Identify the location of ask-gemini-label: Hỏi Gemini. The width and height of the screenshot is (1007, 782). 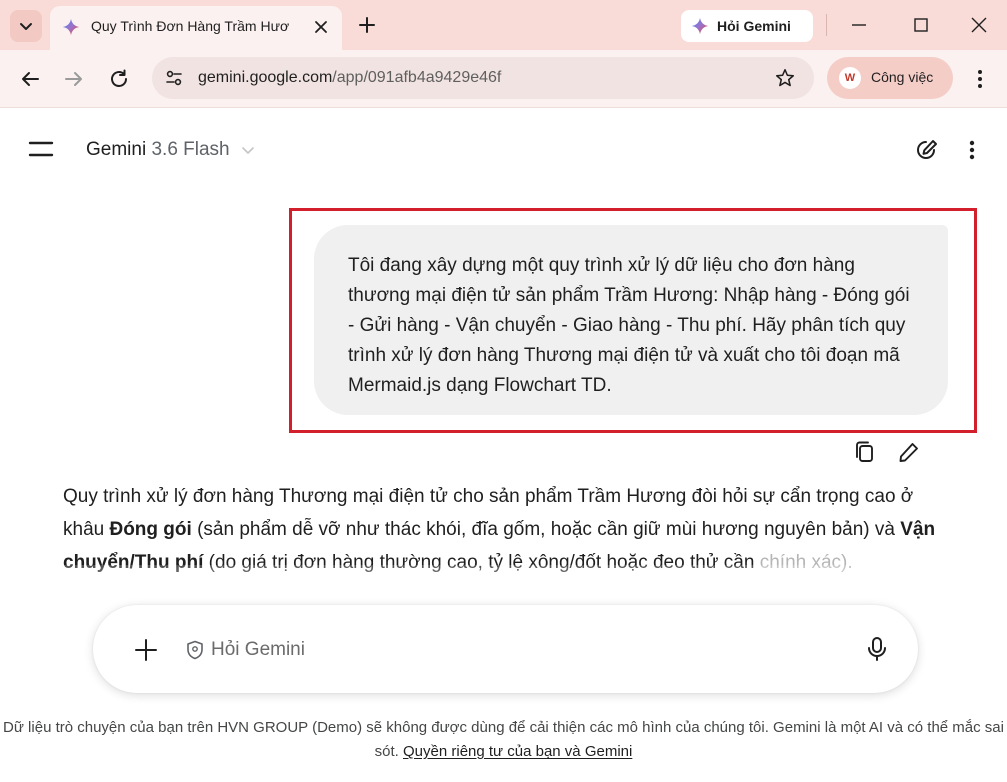
(754, 26).